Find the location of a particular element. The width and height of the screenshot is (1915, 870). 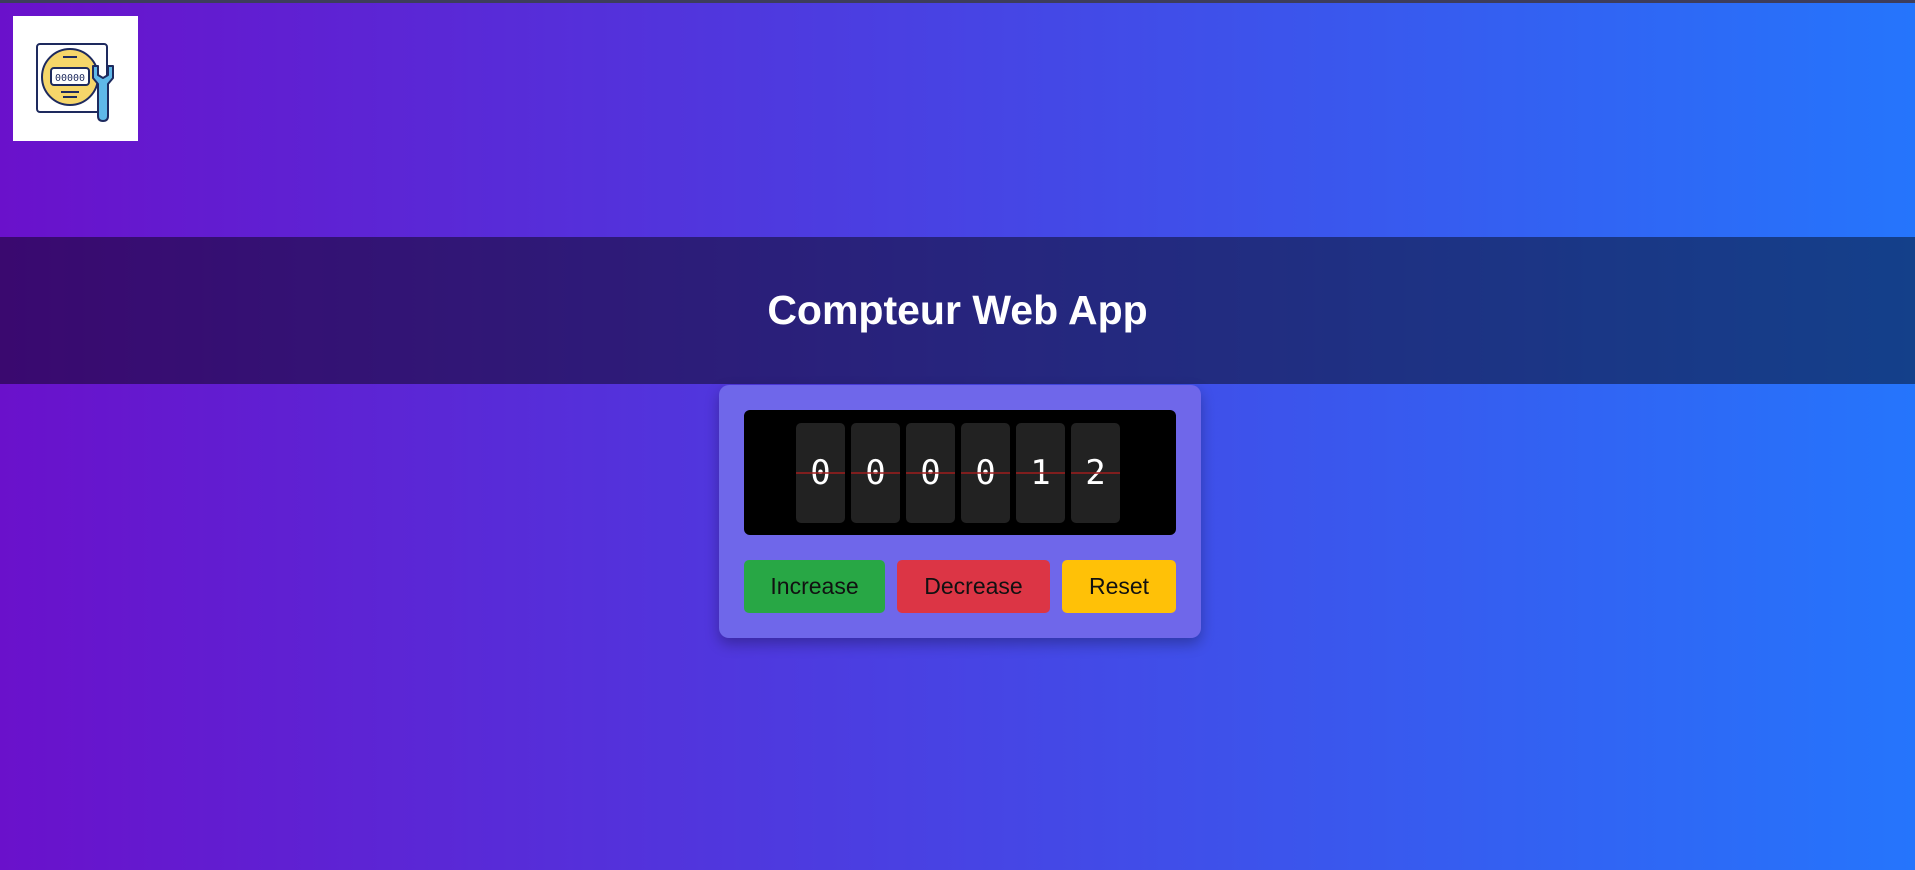

digit-6: 2 is located at coordinates (1095, 473).